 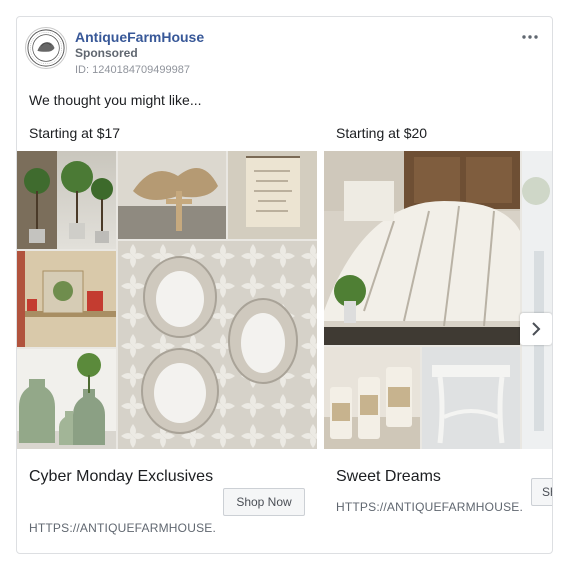 What do you see at coordinates (121, 476) in the screenshot?
I see `card-title: Cyber Monday Exclusives` at bounding box center [121, 476].